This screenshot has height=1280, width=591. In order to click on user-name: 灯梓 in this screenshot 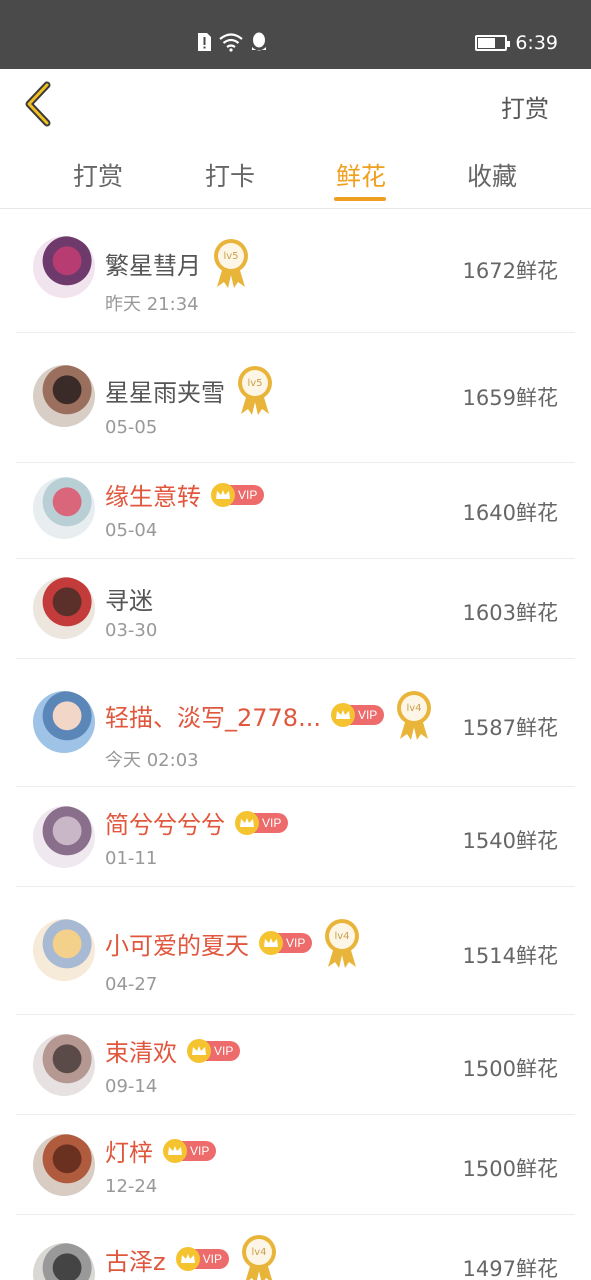, I will do `click(129, 1150)`.